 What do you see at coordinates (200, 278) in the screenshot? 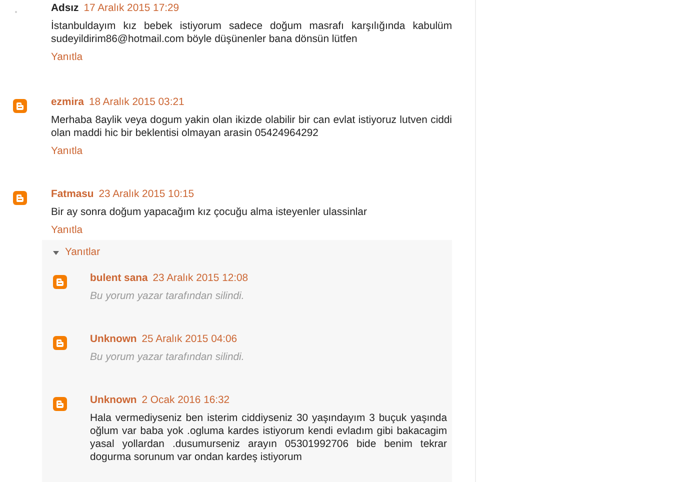
I see `reply-date: 23 Aralık 2015 12:08` at bounding box center [200, 278].